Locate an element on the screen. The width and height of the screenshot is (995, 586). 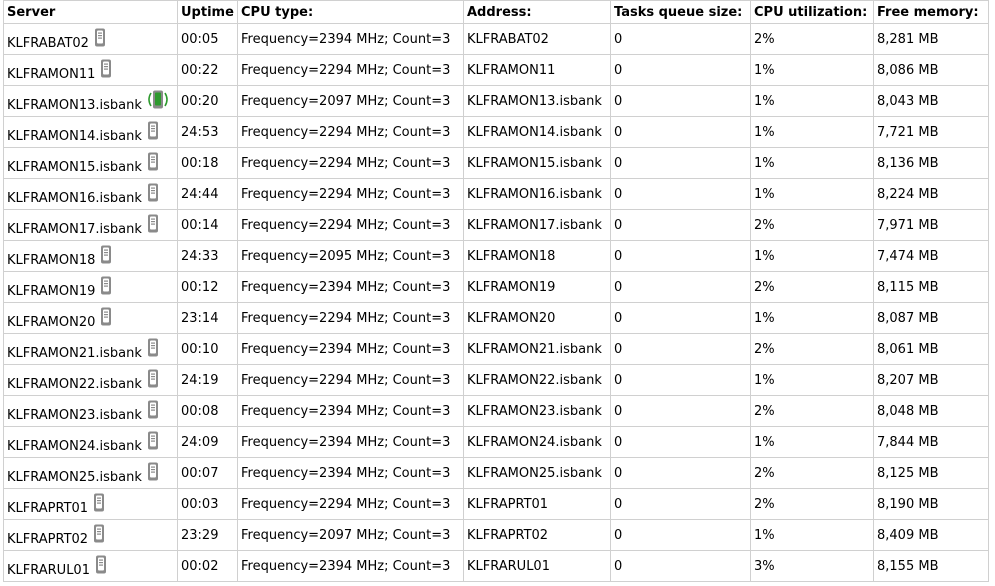
free-memory-cell: 8,409 MB is located at coordinates (931, 535).